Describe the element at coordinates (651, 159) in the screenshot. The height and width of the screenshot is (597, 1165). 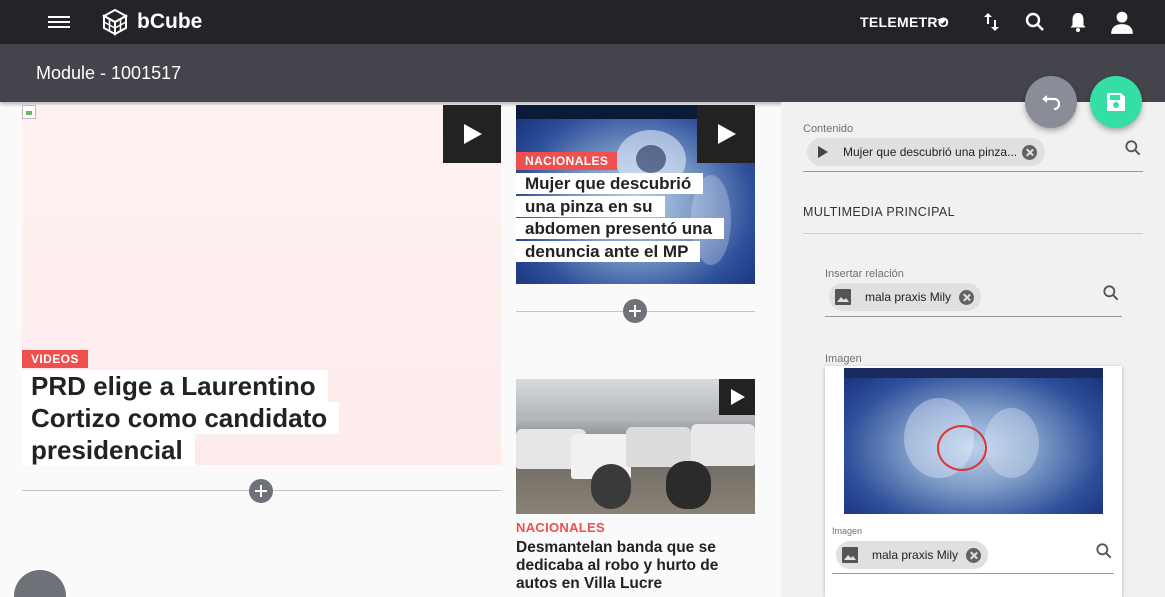
I see `xray-shadow` at that location.